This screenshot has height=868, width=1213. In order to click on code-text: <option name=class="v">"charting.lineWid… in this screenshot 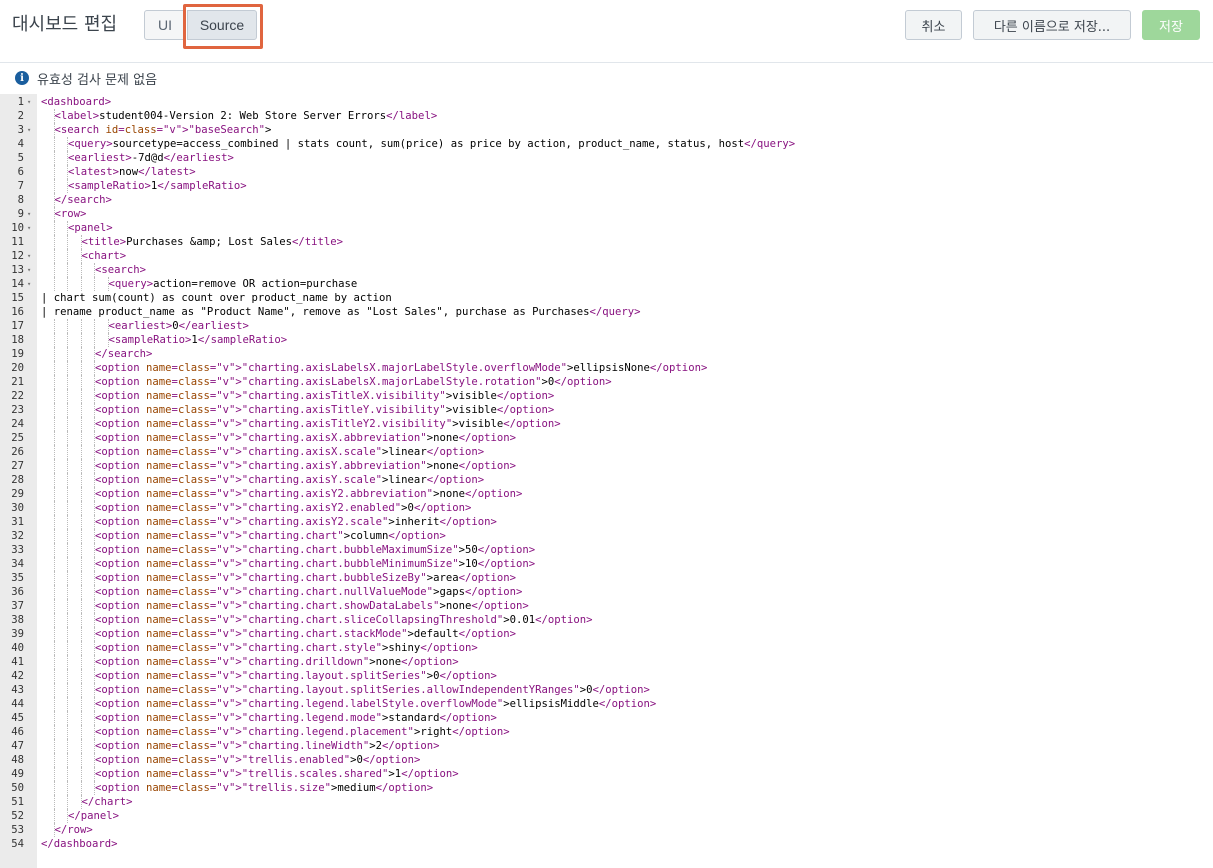, I will do `click(267, 746)`.